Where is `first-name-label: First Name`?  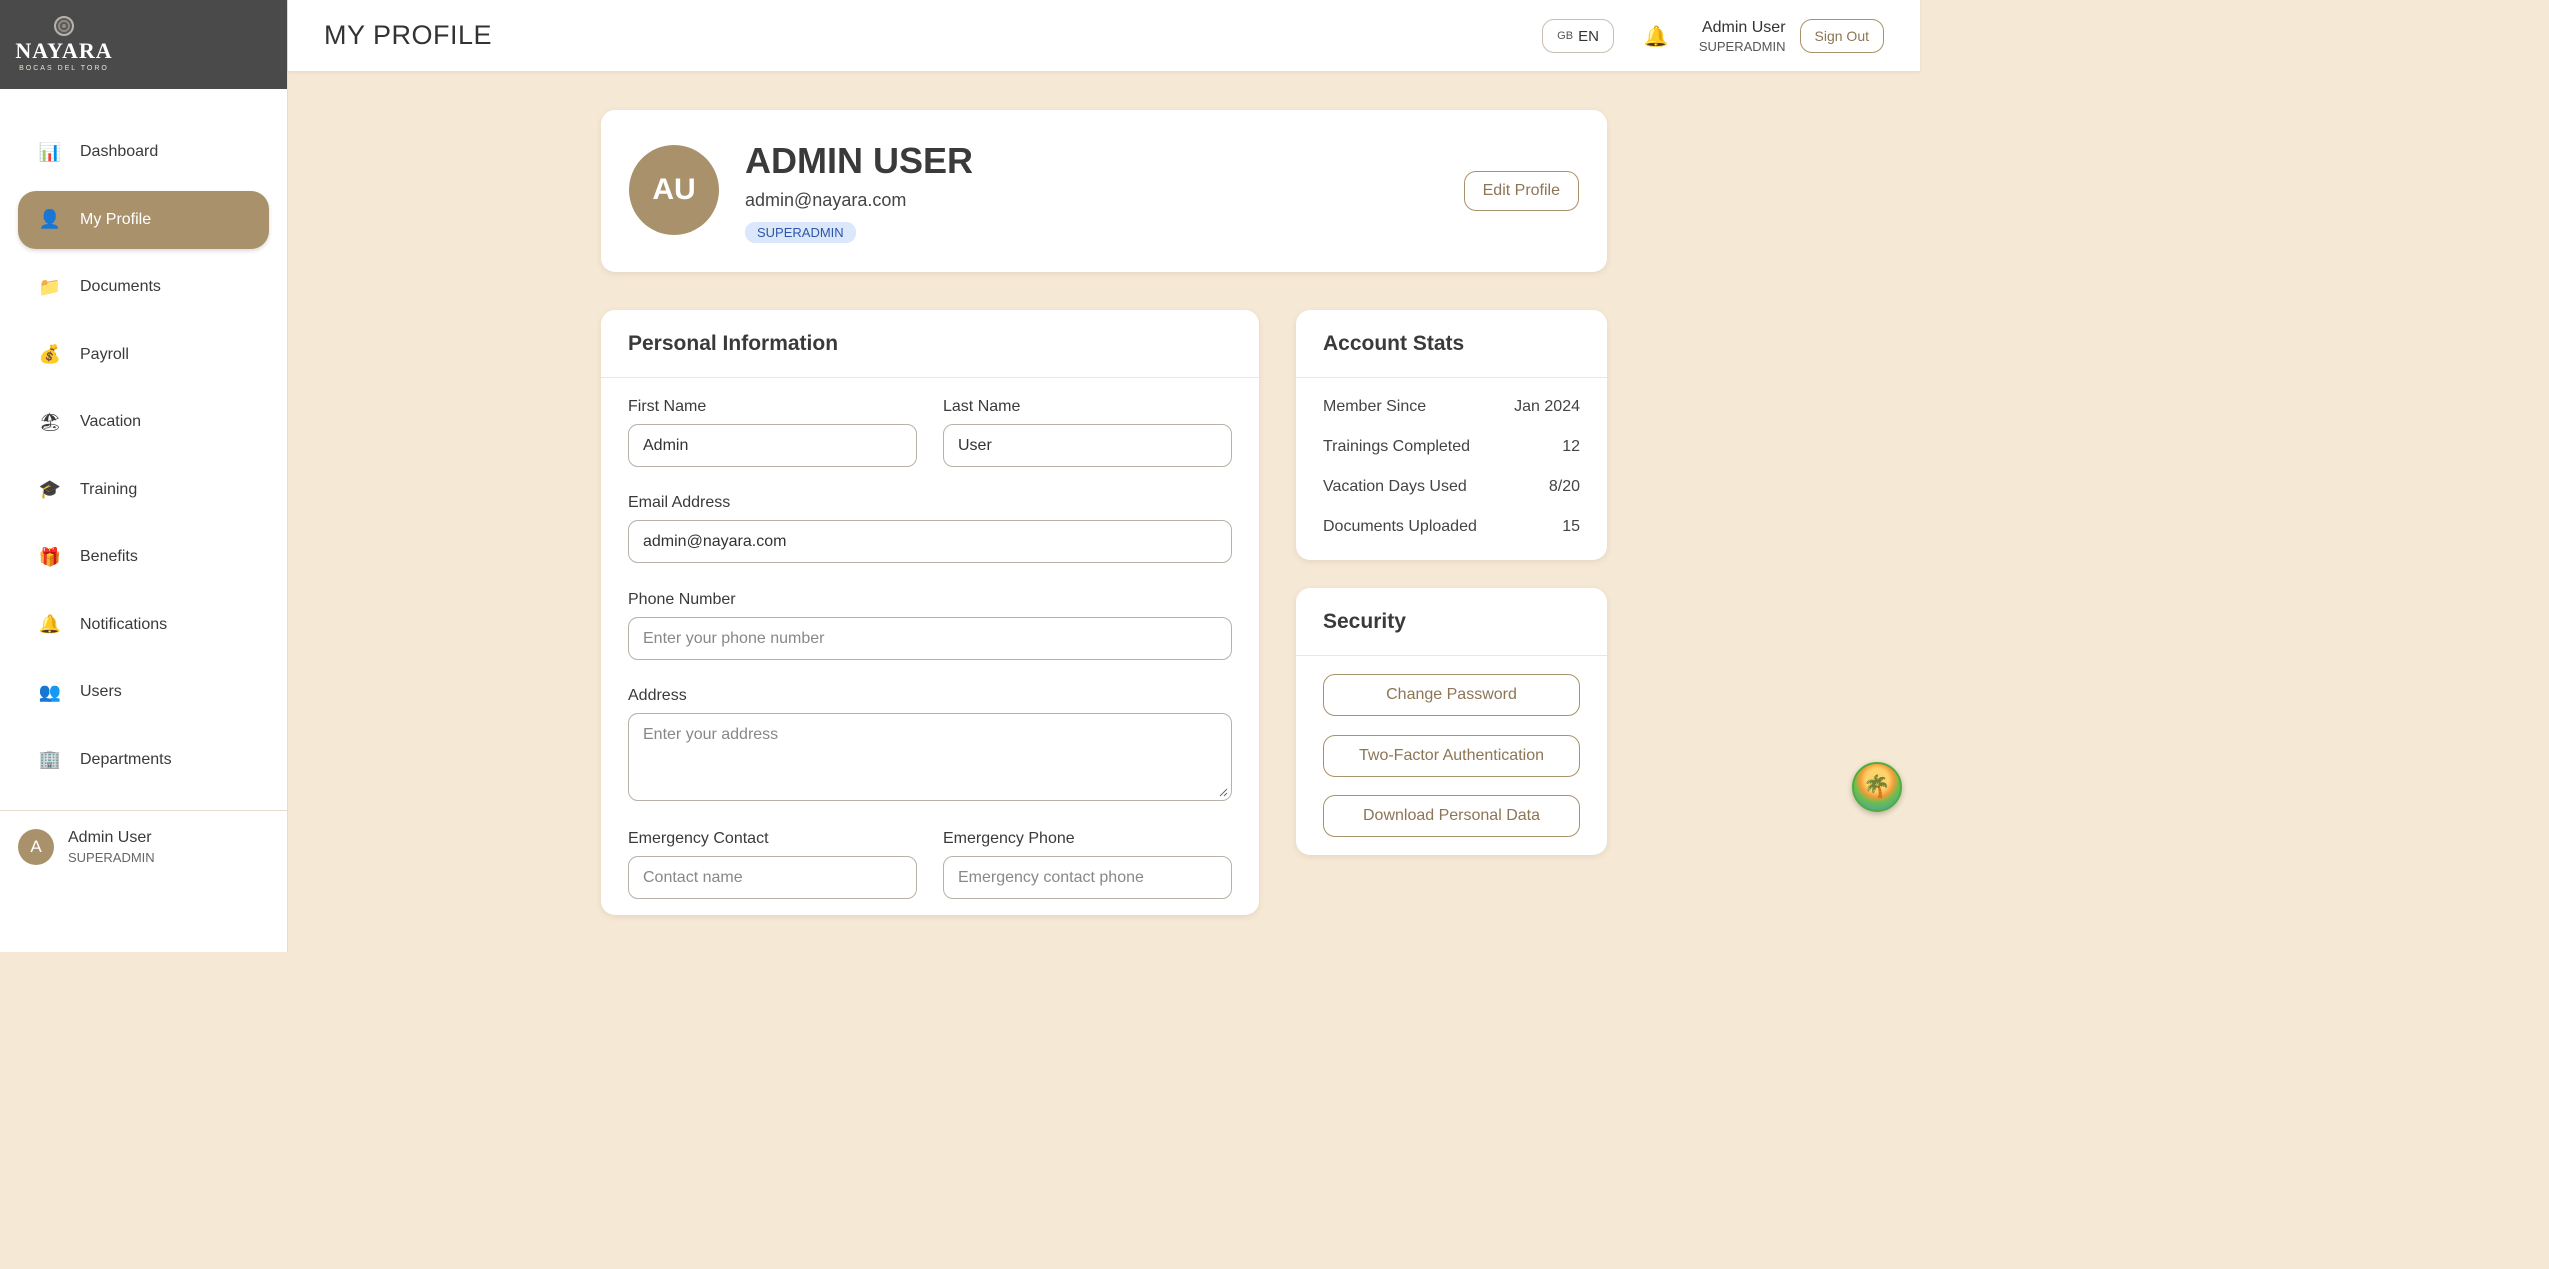
first-name-label: First Name is located at coordinates (667, 406).